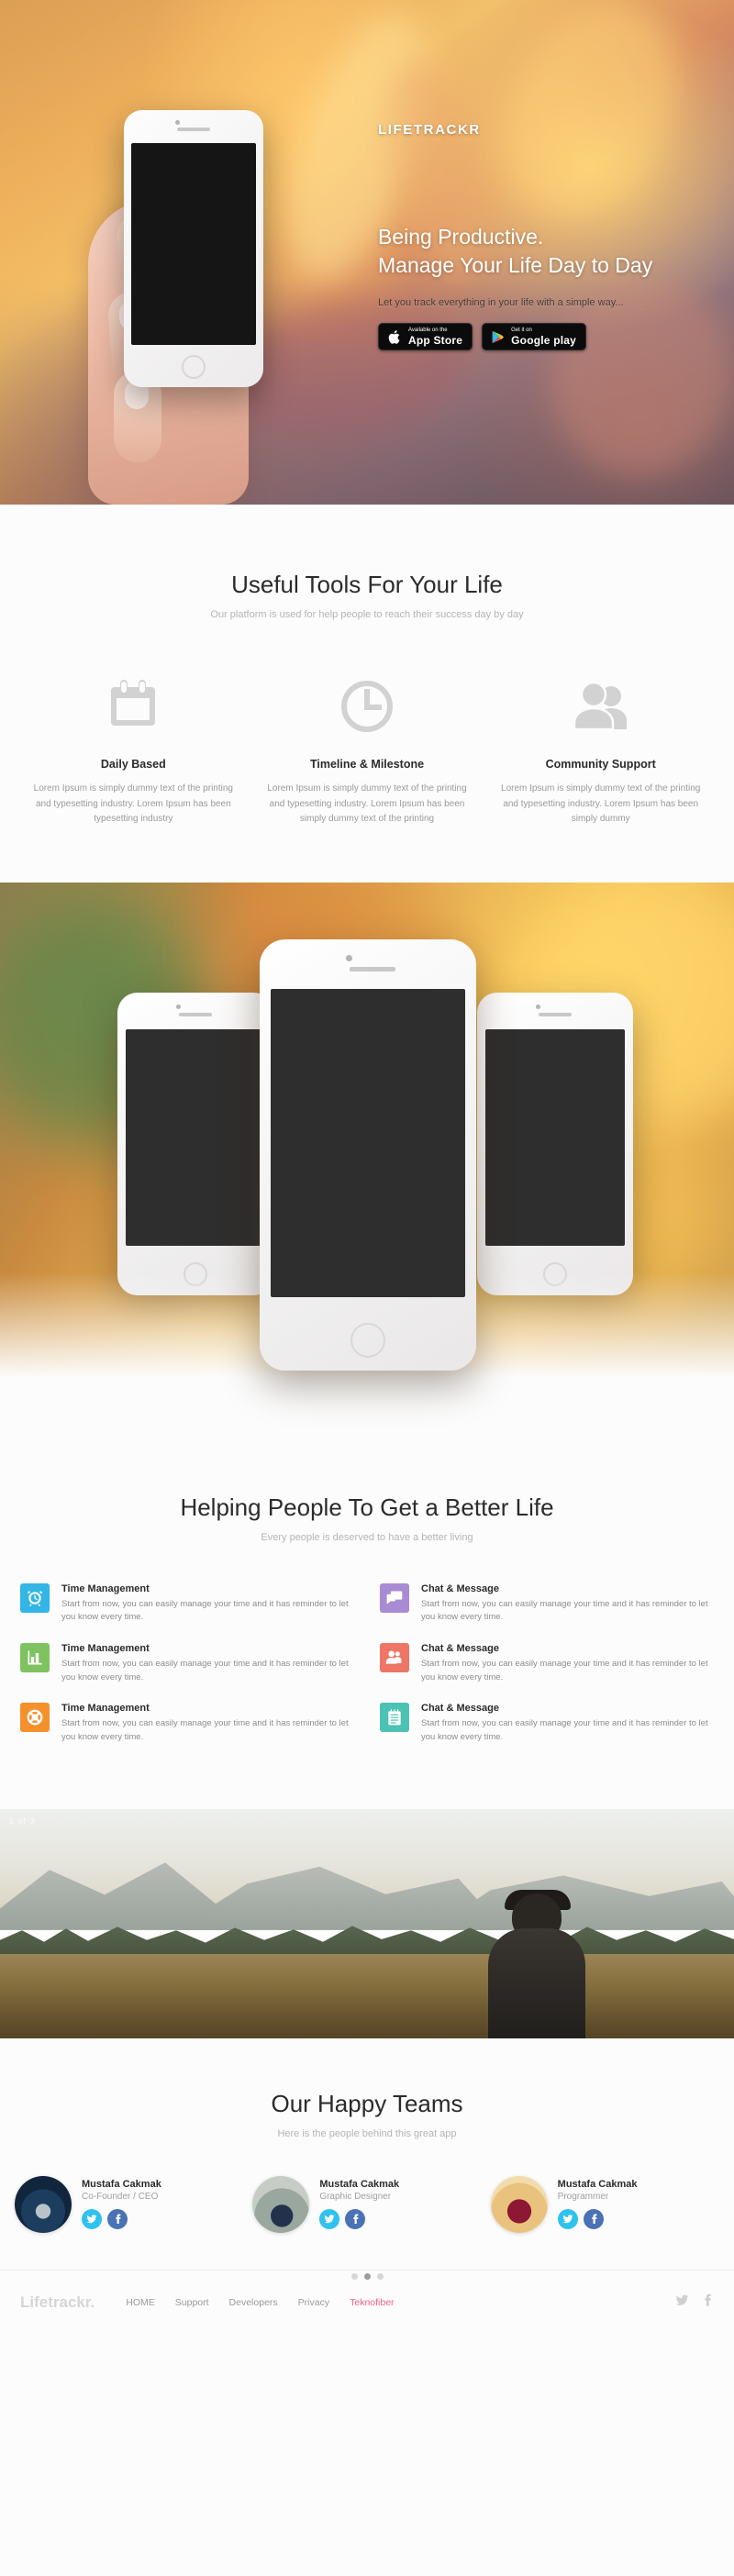 Image resolution: width=734 pixels, height=2576 pixels. Describe the element at coordinates (22, 1820) in the screenshot. I see `slider-counter: 2 of 3` at that location.